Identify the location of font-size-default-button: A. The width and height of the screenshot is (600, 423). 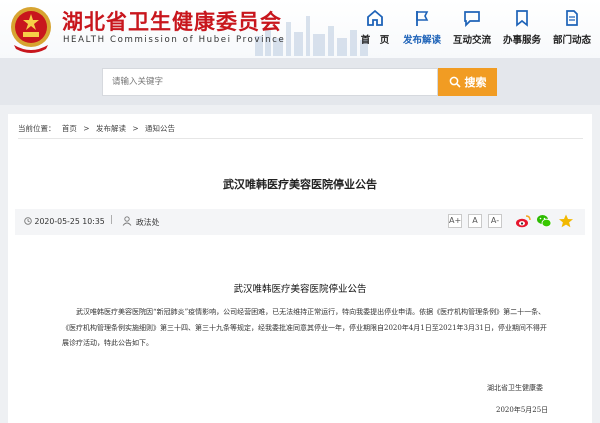
(475, 221).